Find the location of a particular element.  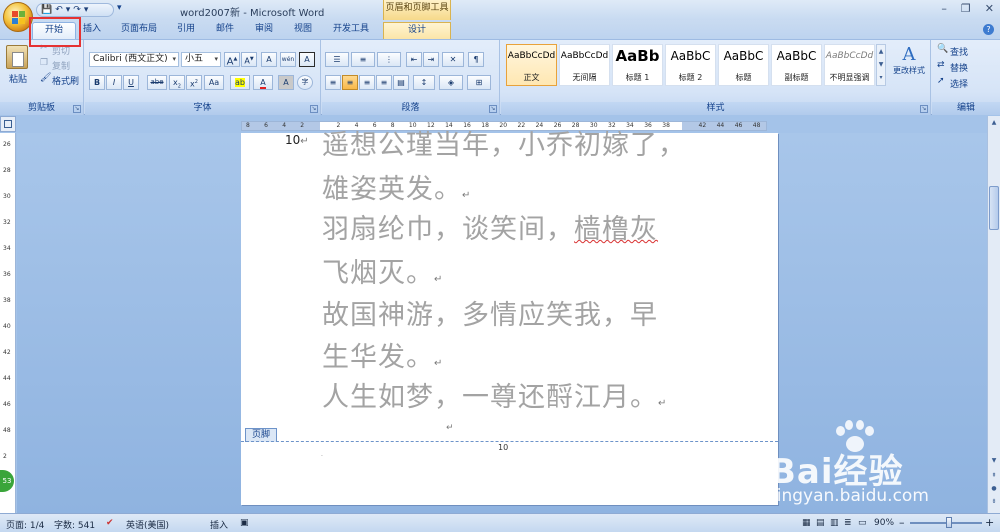

browse-object-icon: ● is located at coordinates (994, 489).